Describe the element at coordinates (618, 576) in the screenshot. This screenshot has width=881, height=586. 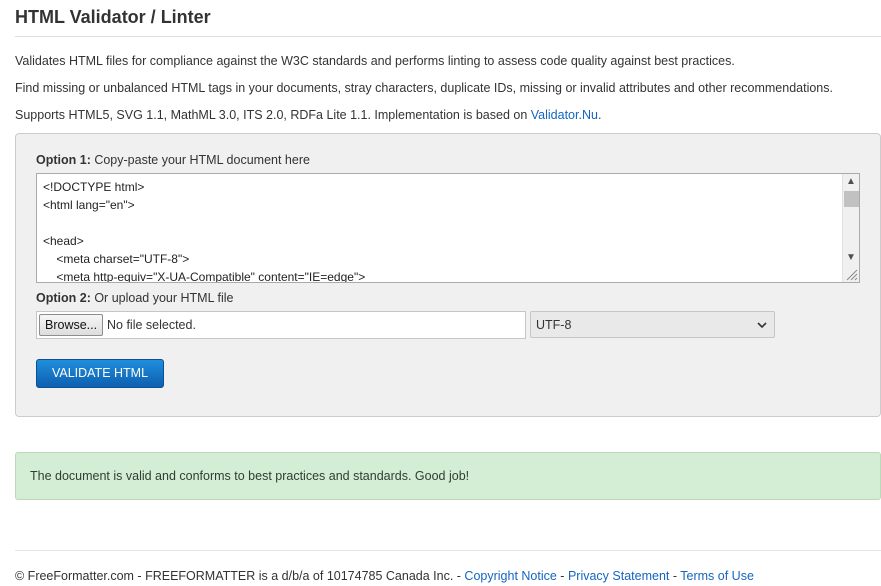
I see `privacy-statement-link: Privacy Statement` at that location.